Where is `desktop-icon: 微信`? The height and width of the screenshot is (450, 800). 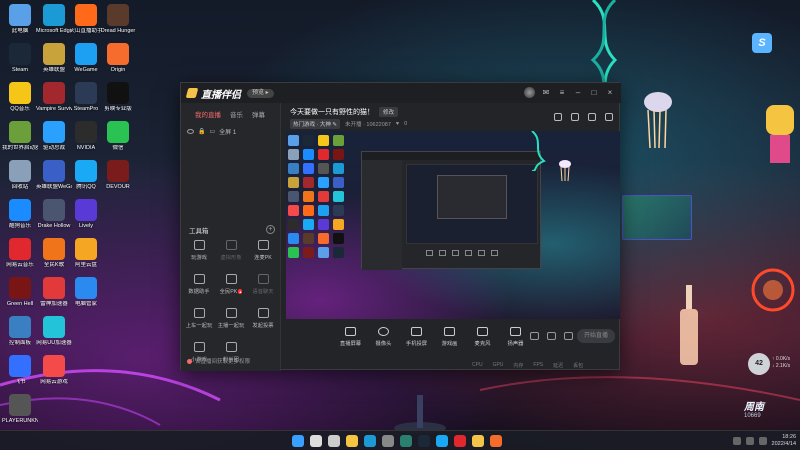
desktop-icon: 微信 is located at coordinates (118, 141).